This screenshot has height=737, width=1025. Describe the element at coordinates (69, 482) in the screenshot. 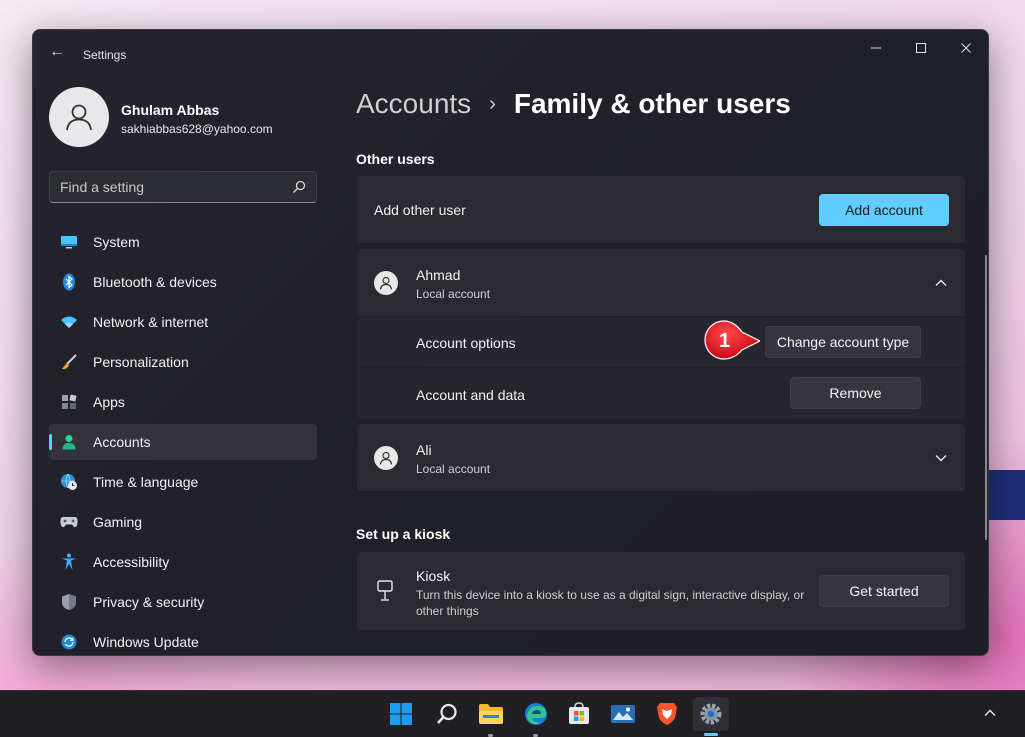

I see `globe-clock-icon` at that location.